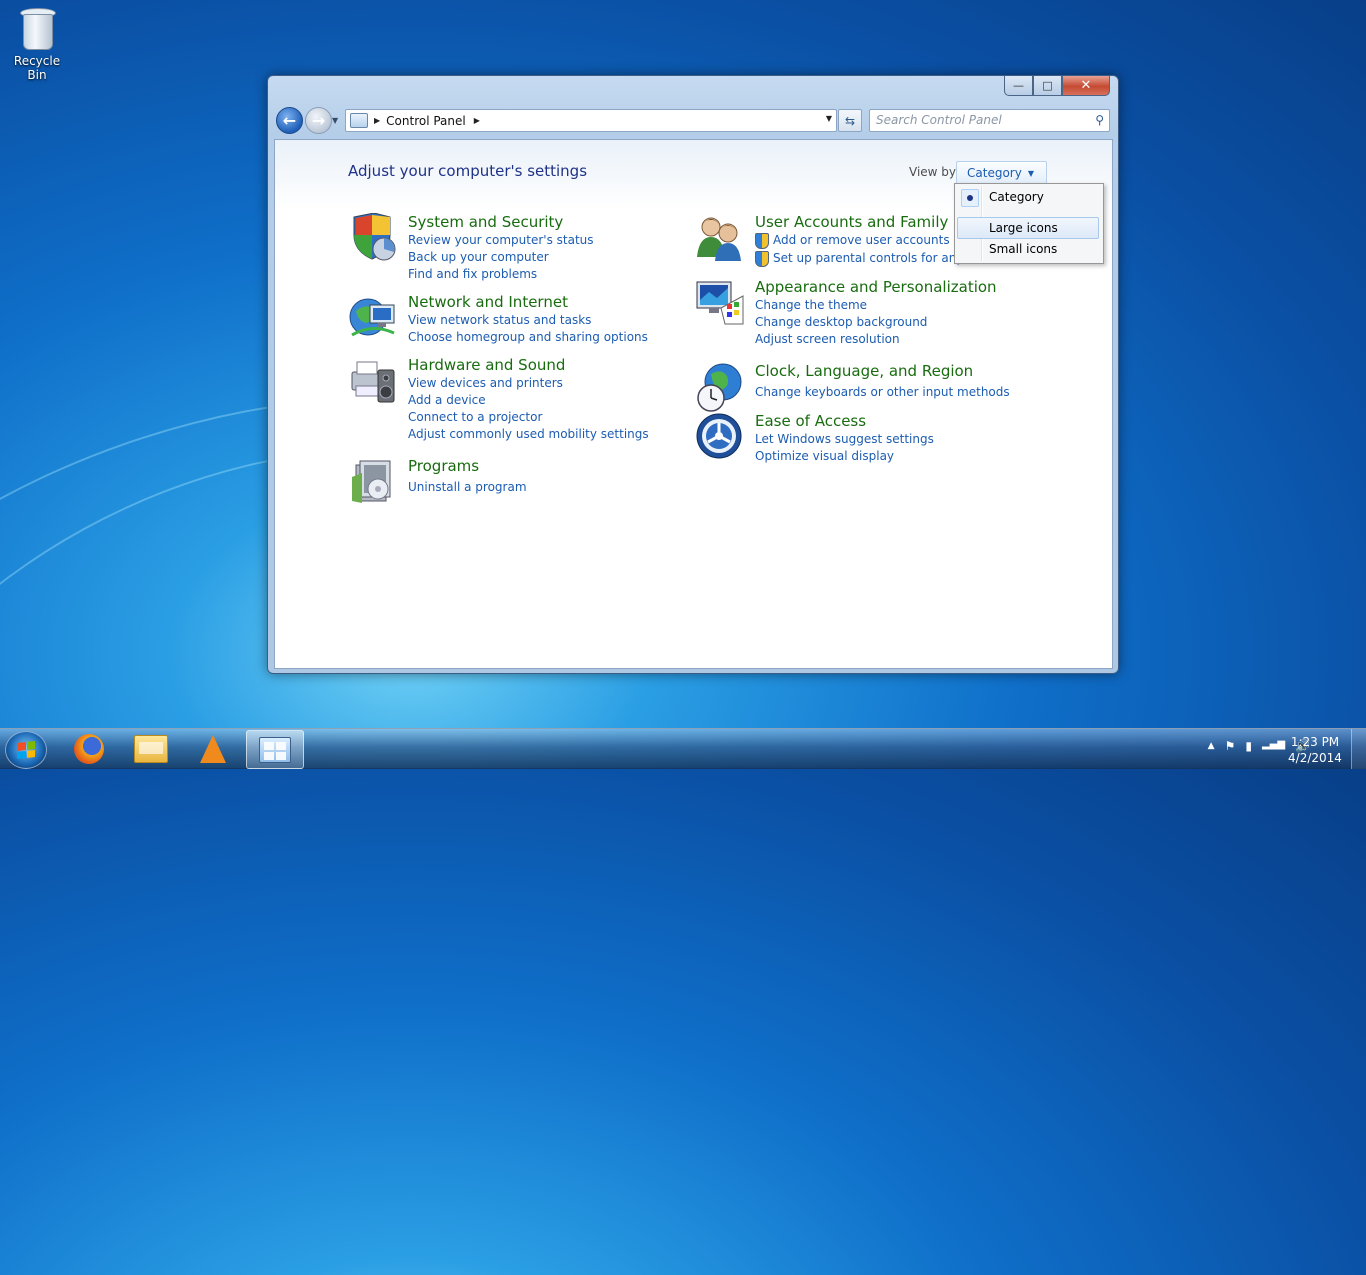  I want to click on vlc-icon, so click(213, 748).